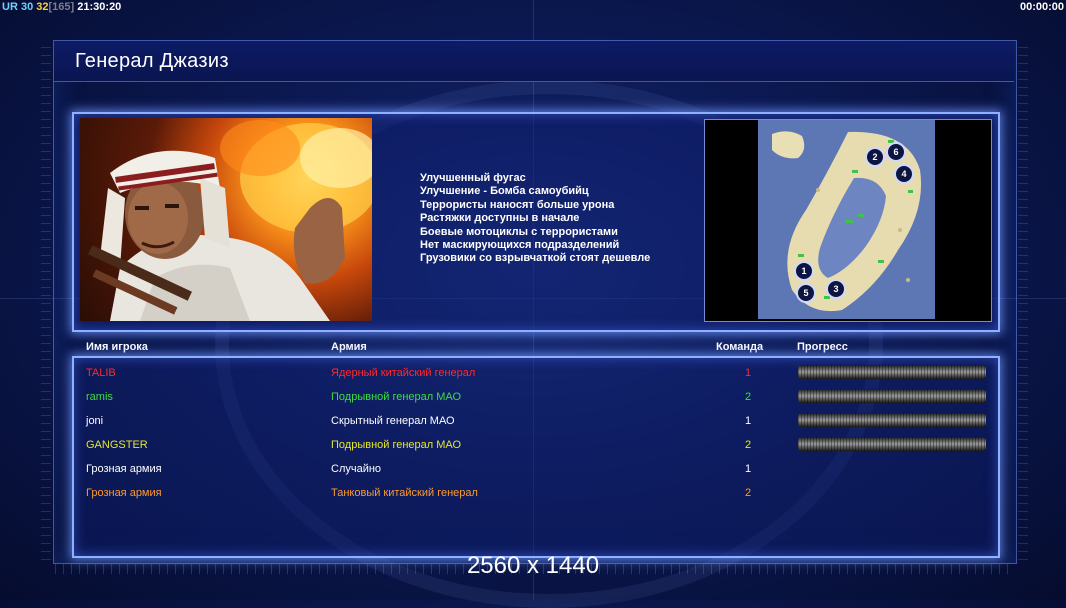  I want to click on header-army: Армия, so click(349, 347).